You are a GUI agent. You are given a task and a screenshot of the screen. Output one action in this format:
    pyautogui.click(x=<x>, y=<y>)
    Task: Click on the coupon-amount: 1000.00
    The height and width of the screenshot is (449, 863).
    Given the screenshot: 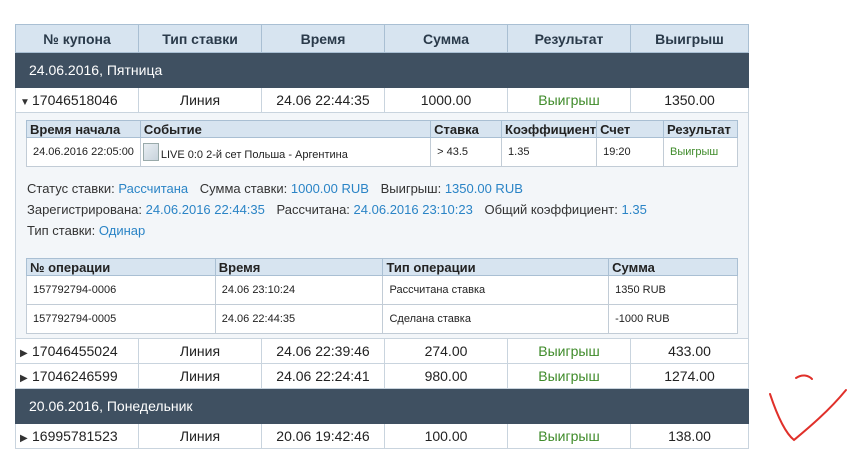 What is the action you would take?
    pyautogui.click(x=446, y=100)
    